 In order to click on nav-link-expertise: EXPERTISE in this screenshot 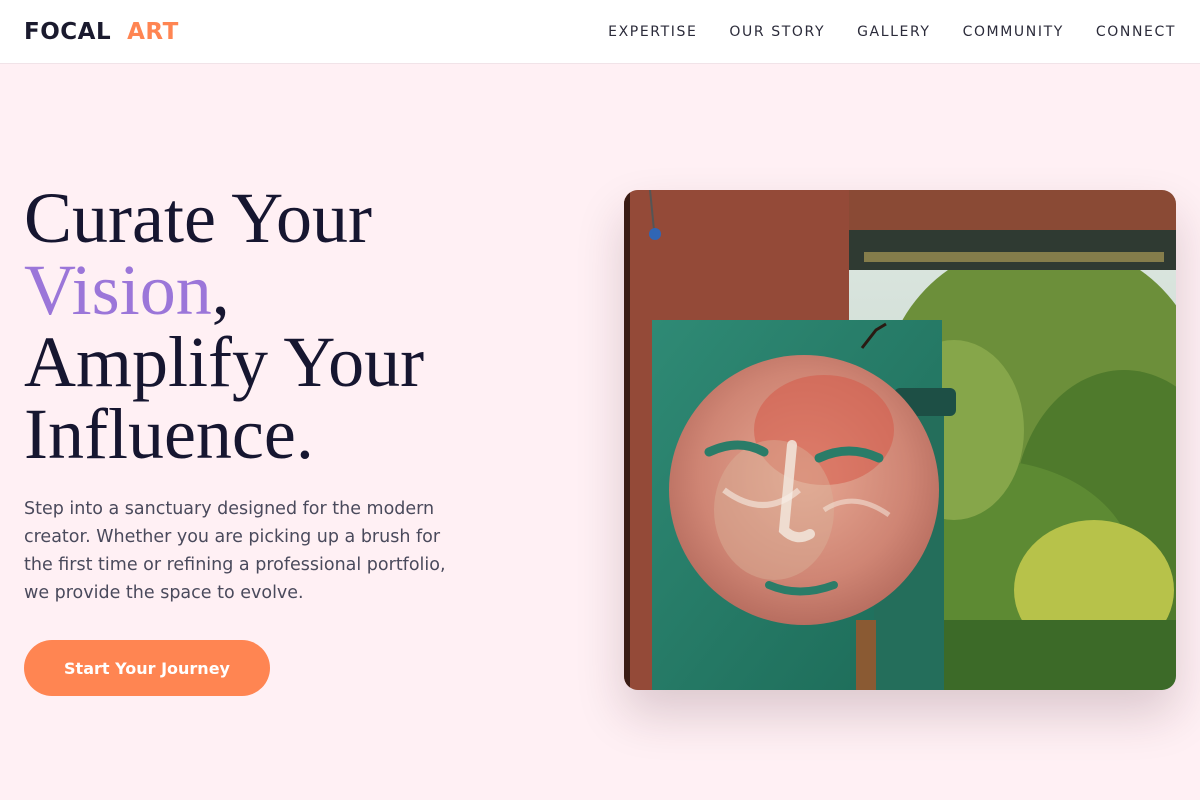, I will do `click(652, 32)`.